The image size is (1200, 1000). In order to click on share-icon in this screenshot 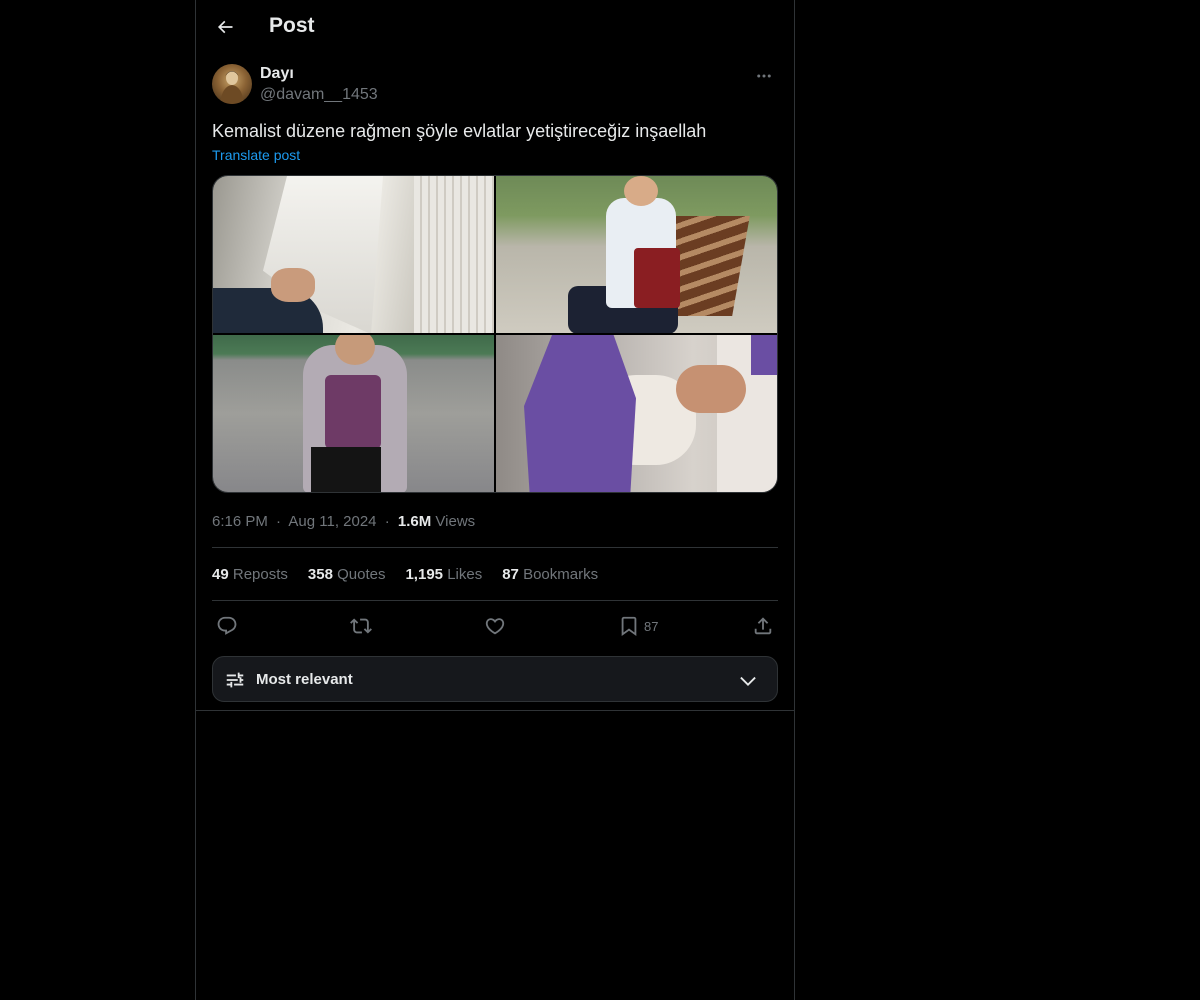, I will do `click(763, 626)`.